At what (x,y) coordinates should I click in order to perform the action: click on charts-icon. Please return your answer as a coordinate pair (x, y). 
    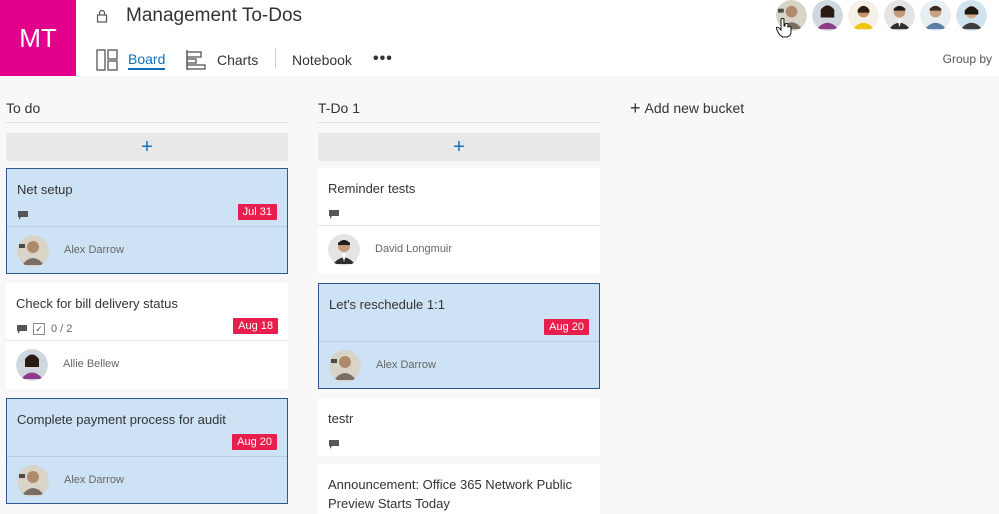
    Looking at the image, I should click on (196, 60).